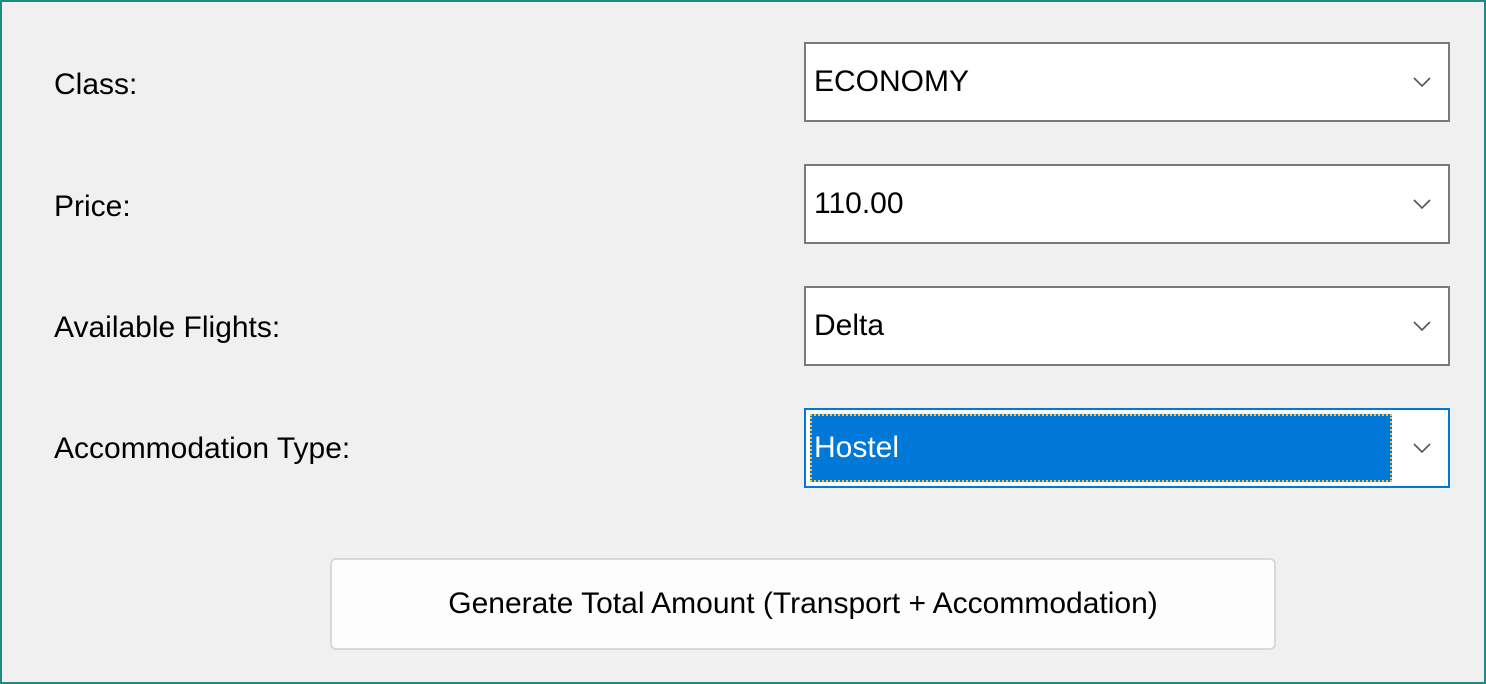  What do you see at coordinates (859, 203) in the screenshot?
I see `price-dropdown-value: 110.00` at bounding box center [859, 203].